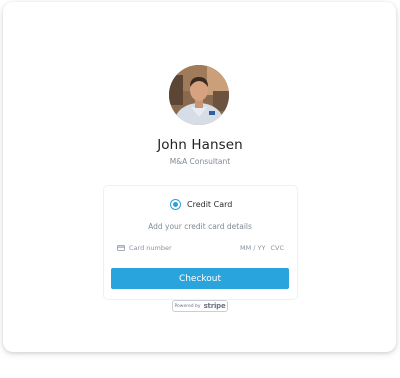  I want to click on credit-card-option: Credit Card, so click(201, 204).